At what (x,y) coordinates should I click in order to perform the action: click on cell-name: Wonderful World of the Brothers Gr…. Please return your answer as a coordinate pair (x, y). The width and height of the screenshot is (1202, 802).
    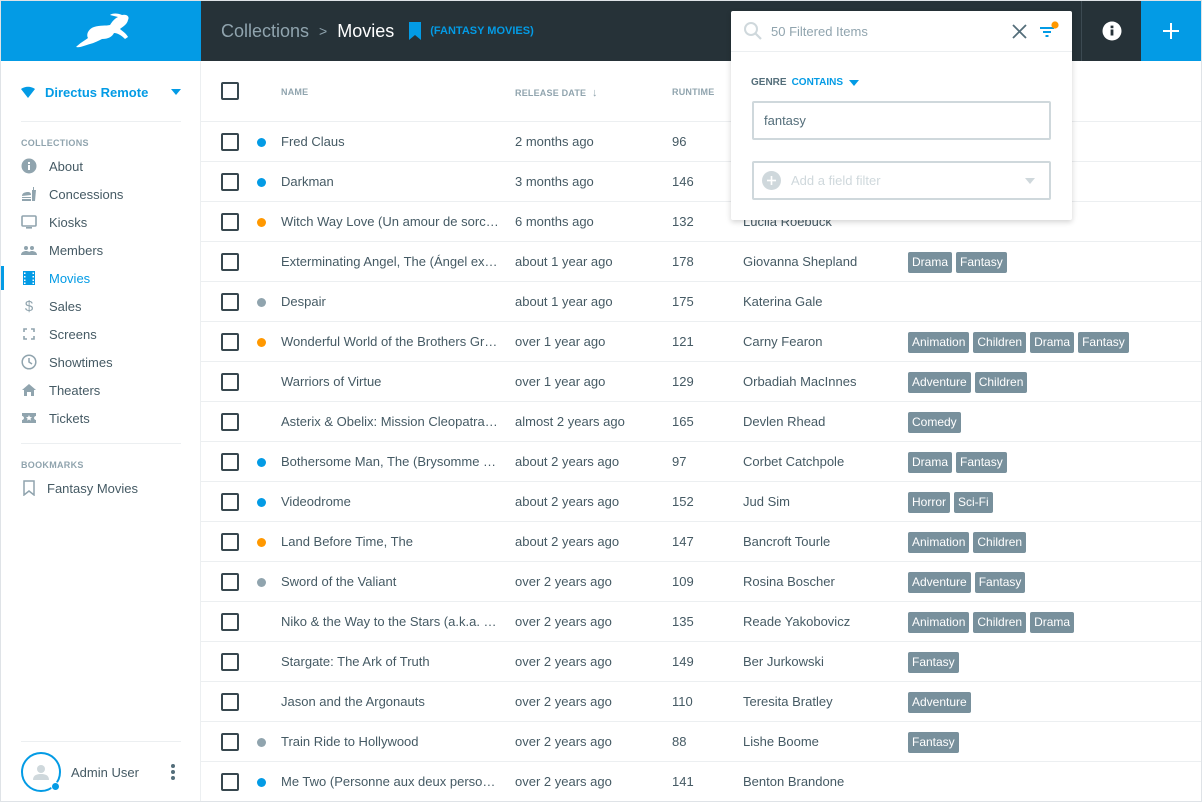
    Looking at the image, I should click on (389, 341).